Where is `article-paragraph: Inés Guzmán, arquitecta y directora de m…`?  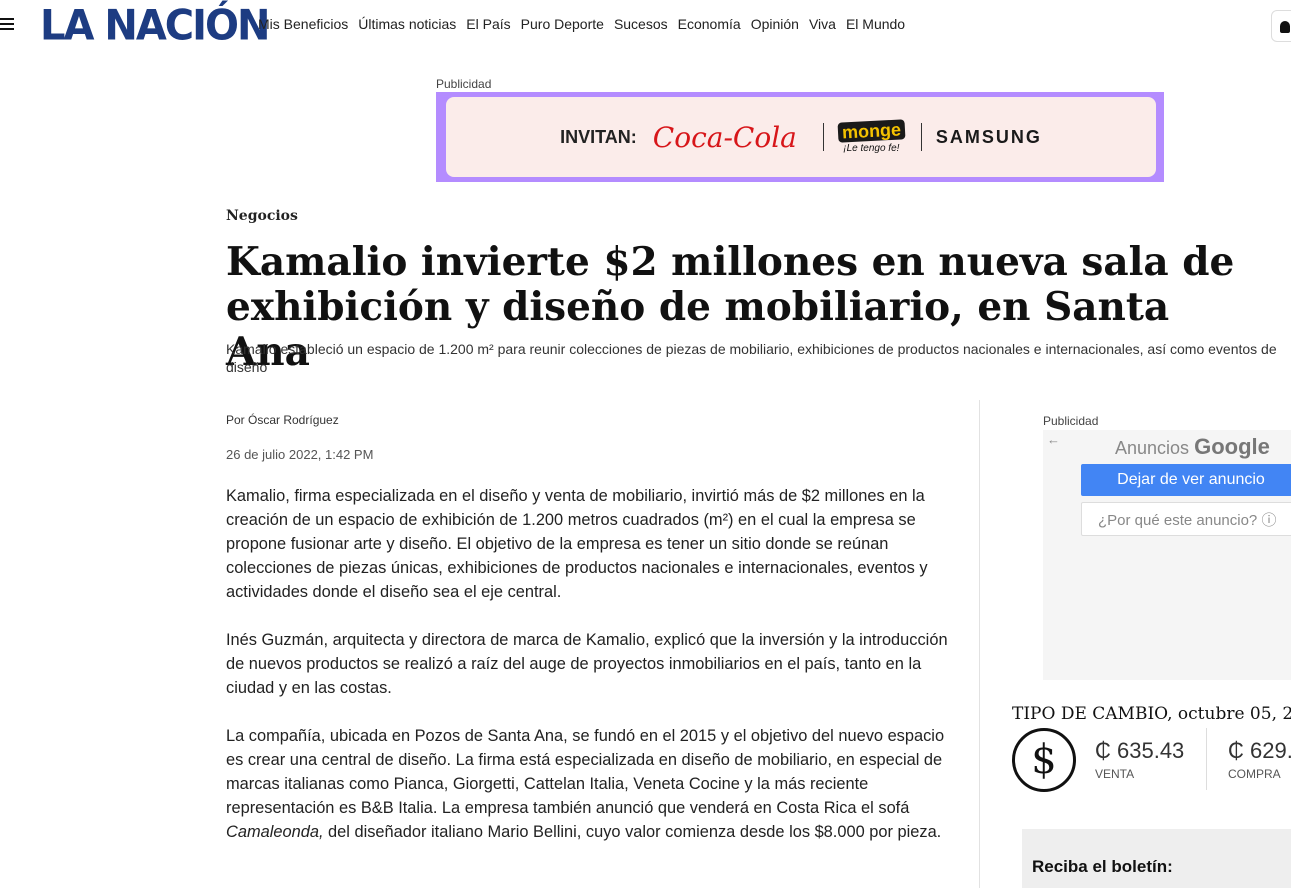
article-paragraph: Inés Guzmán, arquitecta y directora de m… is located at coordinates (587, 664).